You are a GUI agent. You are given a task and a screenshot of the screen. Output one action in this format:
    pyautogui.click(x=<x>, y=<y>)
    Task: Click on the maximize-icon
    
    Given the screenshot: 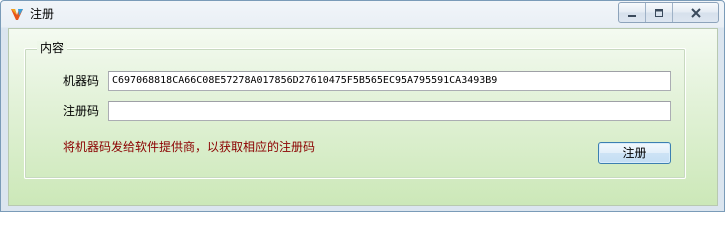 What is the action you would take?
    pyautogui.click(x=659, y=12)
    